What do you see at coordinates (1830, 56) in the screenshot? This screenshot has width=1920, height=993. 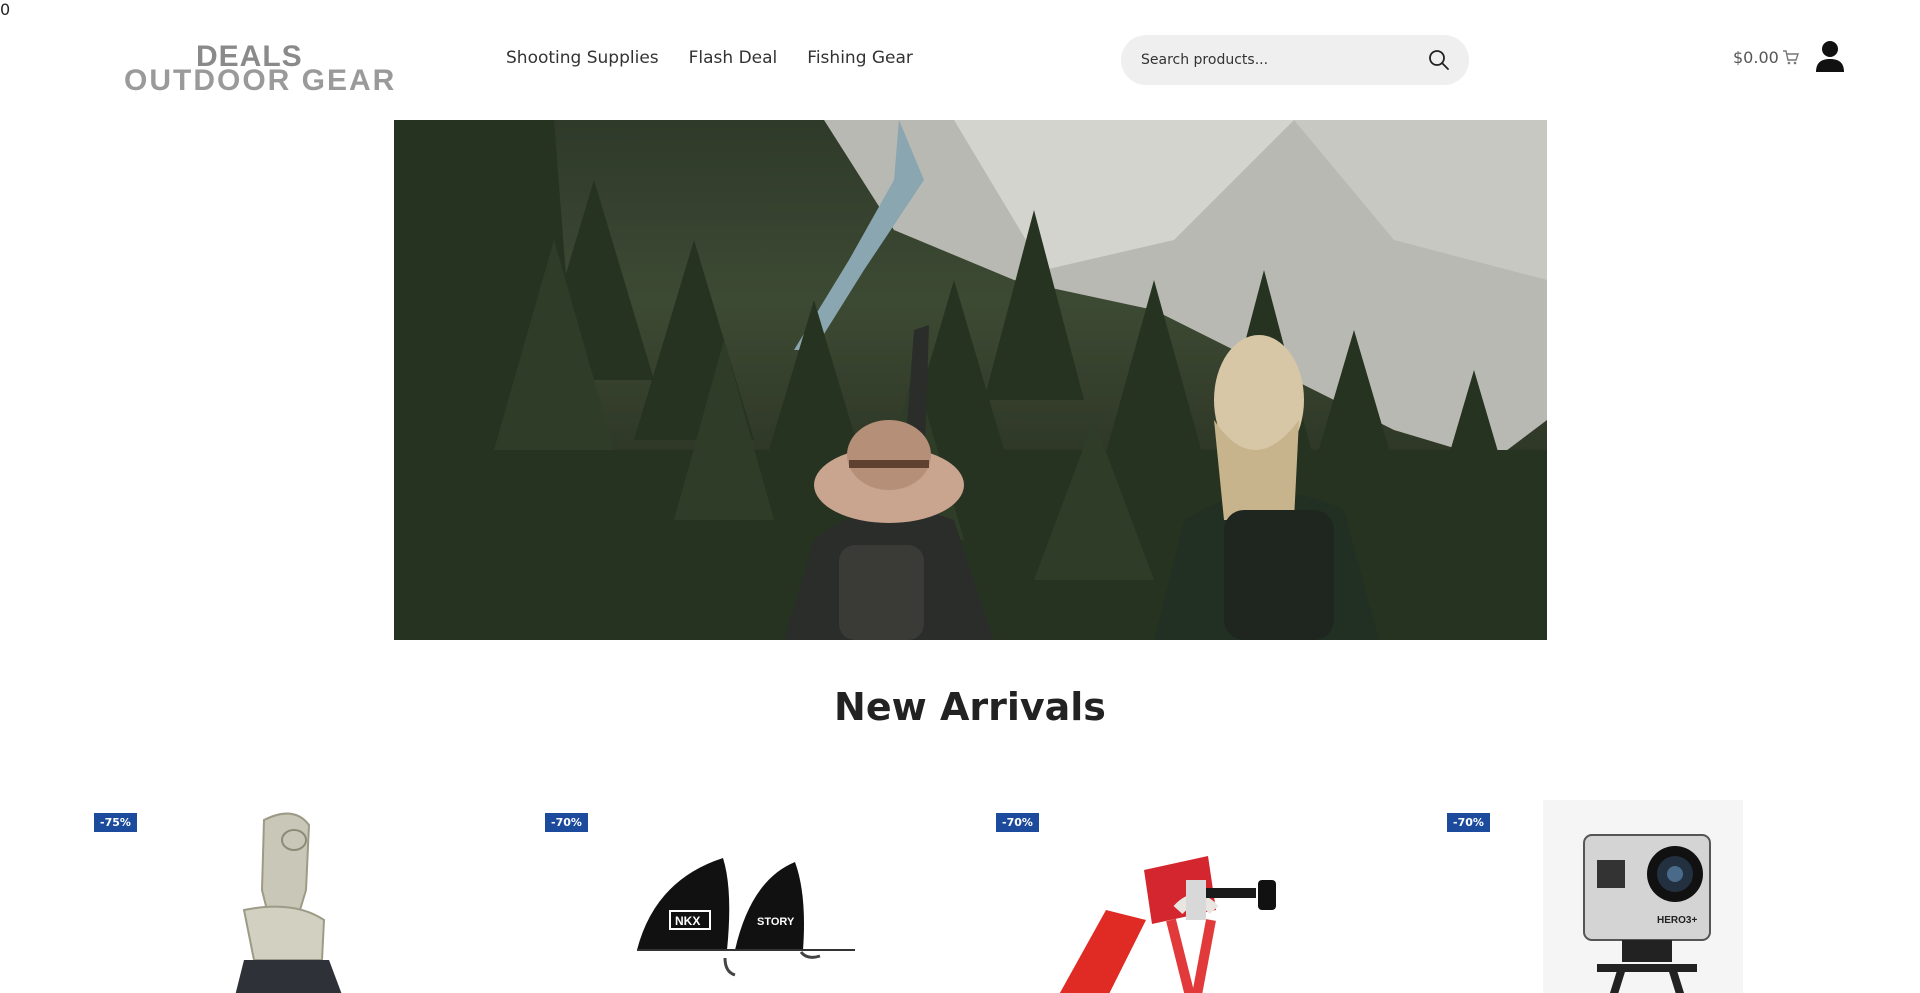 I see `user-account-icon` at bounding box center [1830, 56].